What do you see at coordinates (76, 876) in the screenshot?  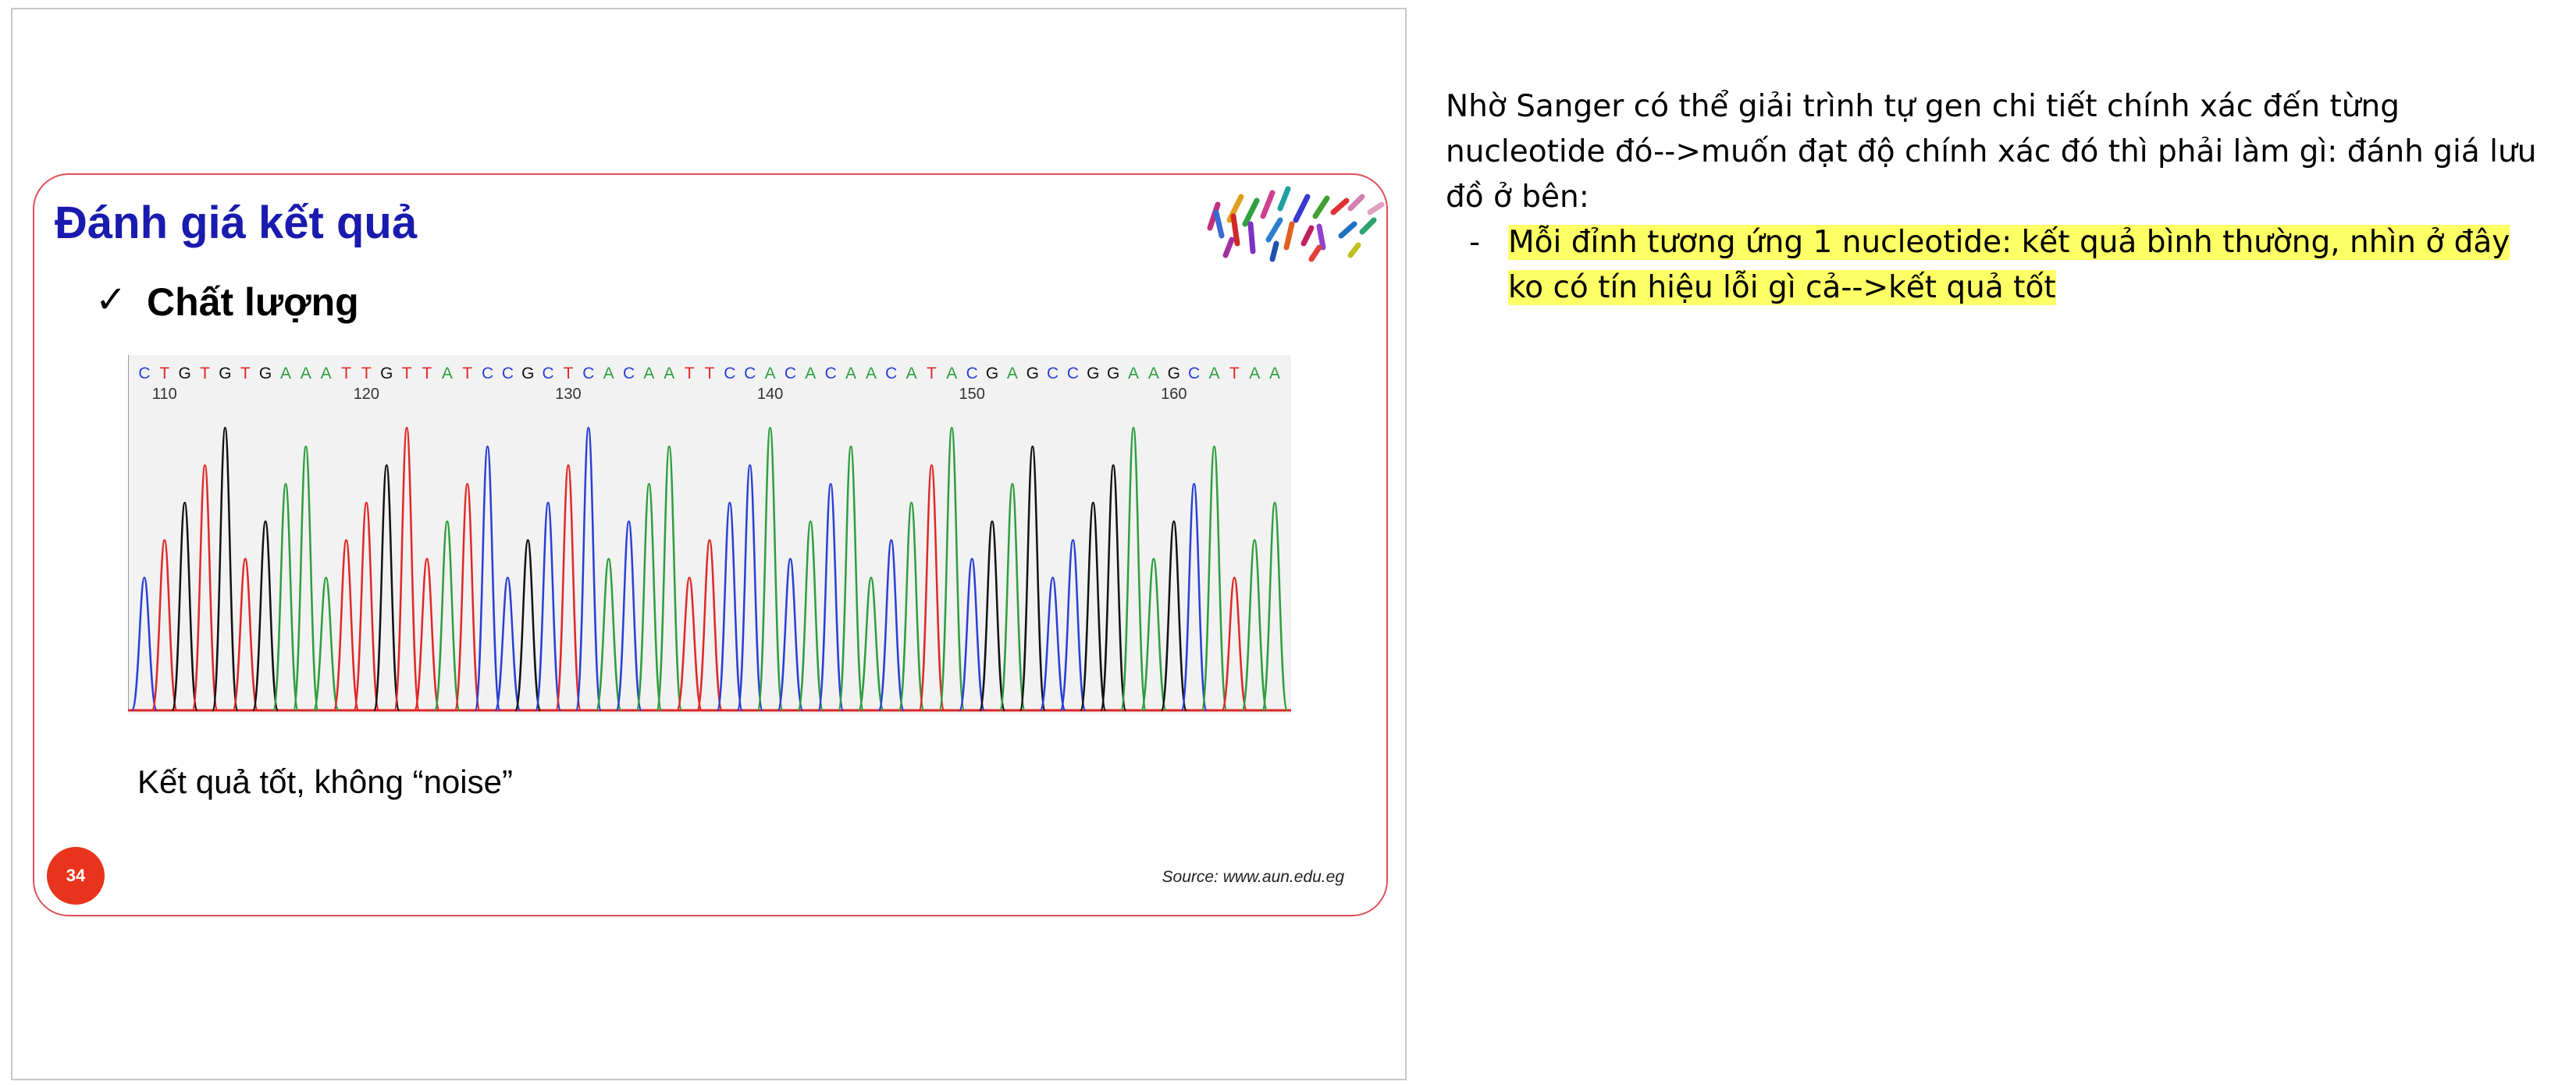 I see `slide-number-badge: 34` at bounding box center [76, 876].